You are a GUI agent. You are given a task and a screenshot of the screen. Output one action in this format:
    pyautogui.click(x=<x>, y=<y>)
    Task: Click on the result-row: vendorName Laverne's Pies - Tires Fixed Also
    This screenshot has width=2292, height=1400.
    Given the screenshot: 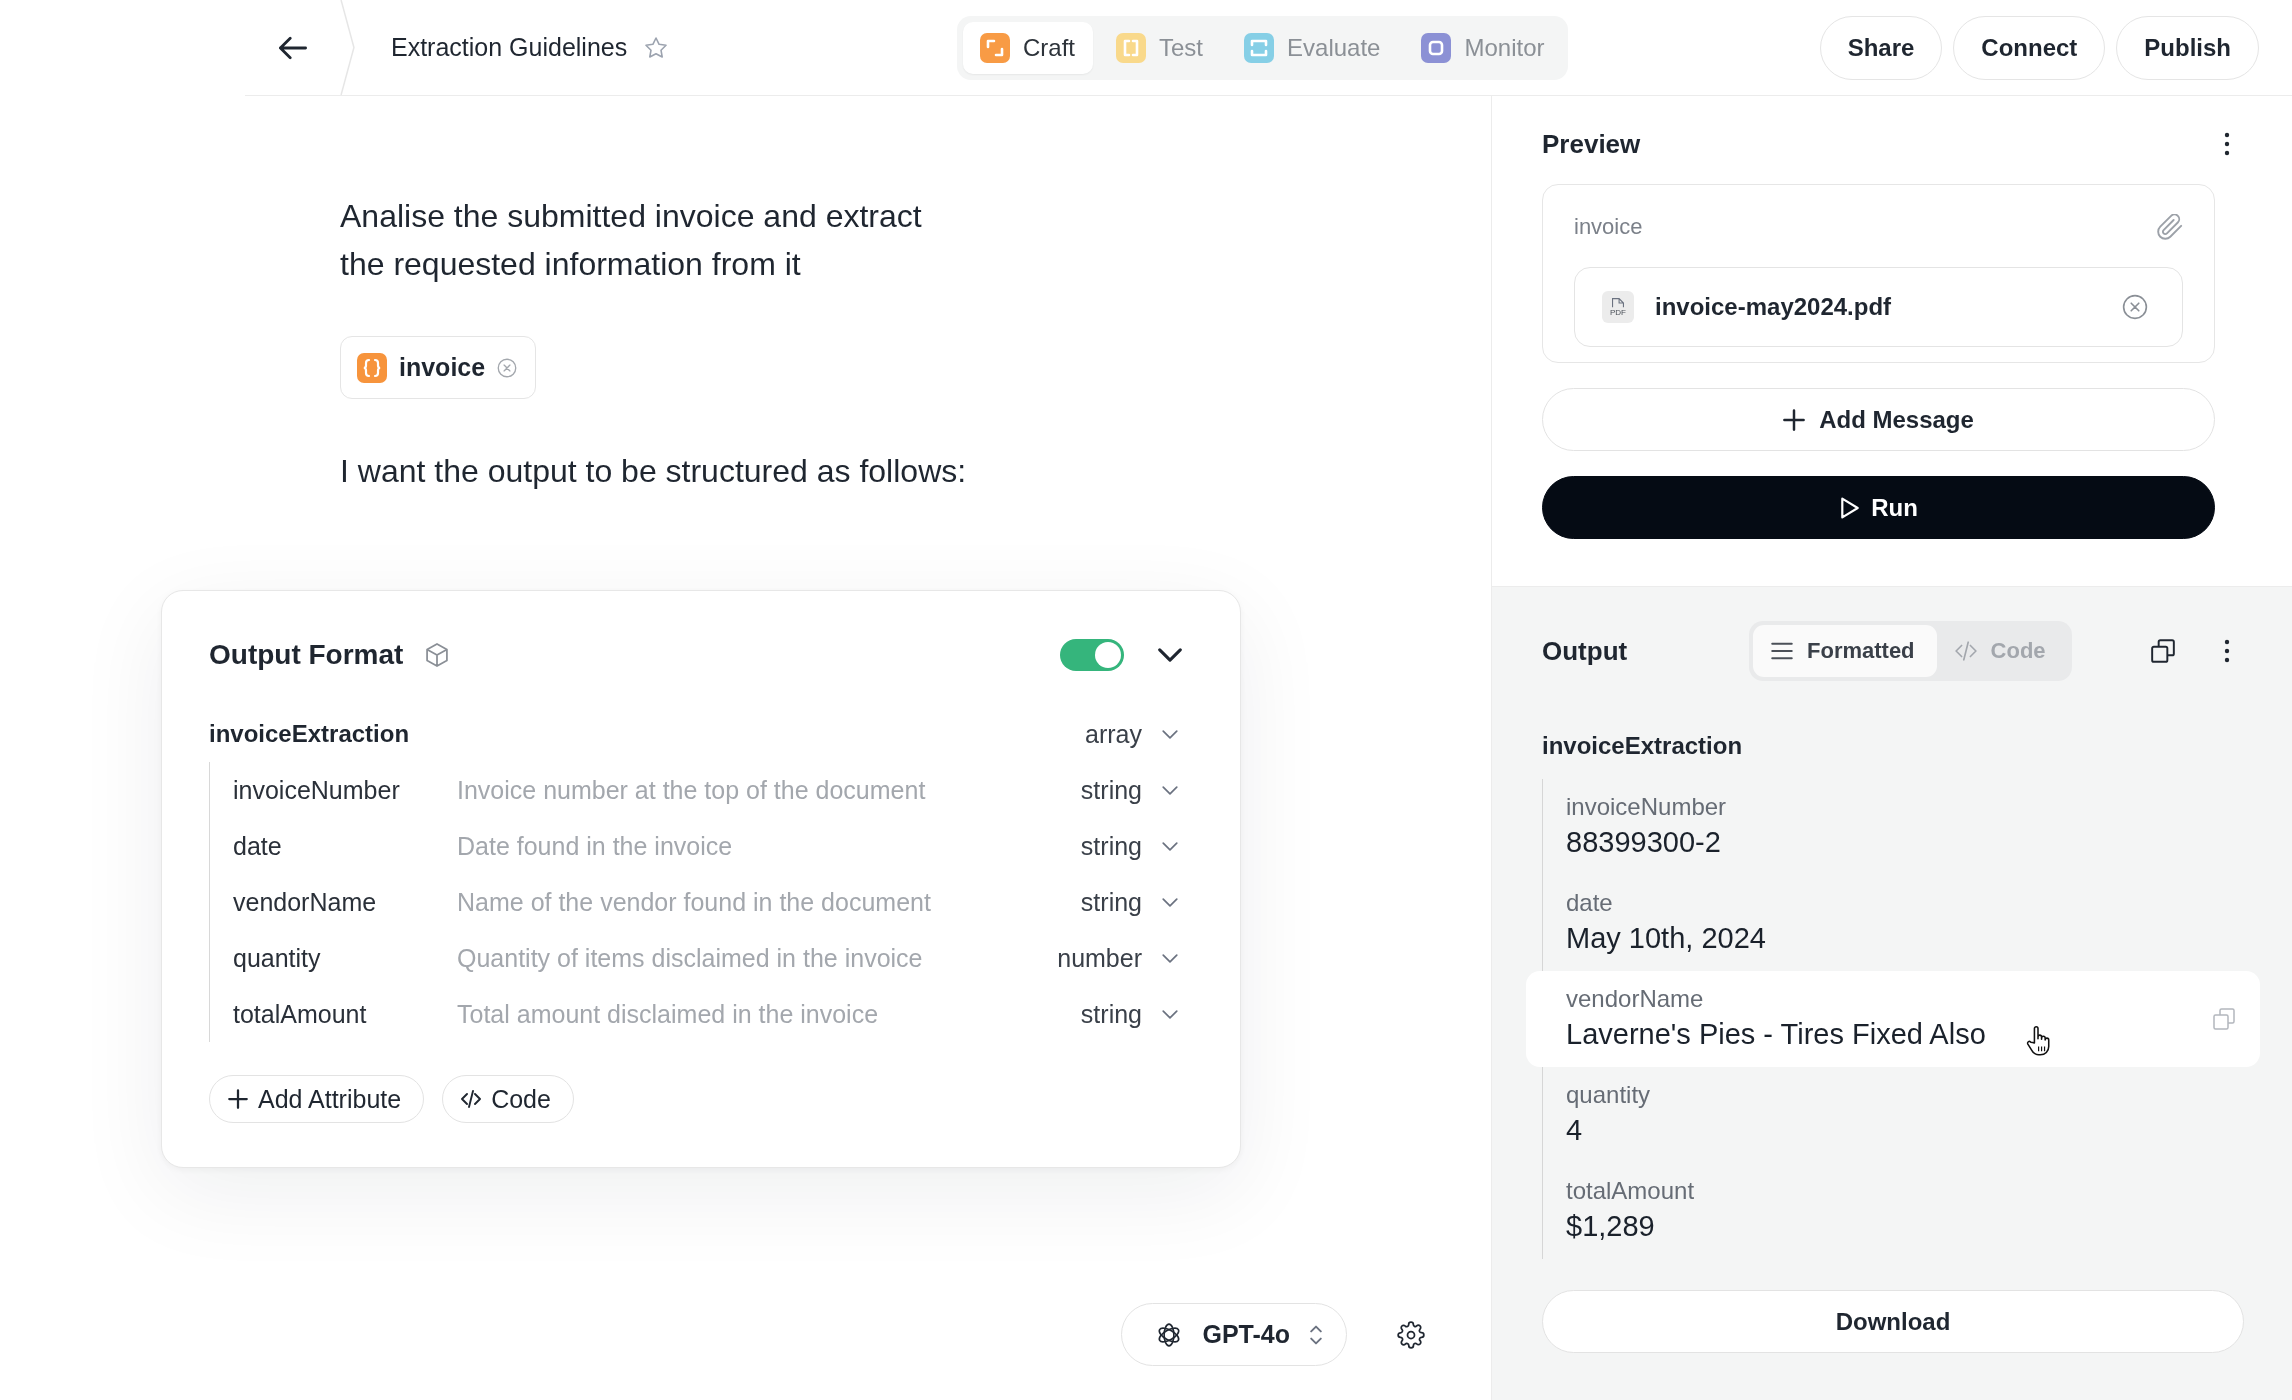 What is the action you would take?
    pyautogui.click(x=1893, y=1019)
    